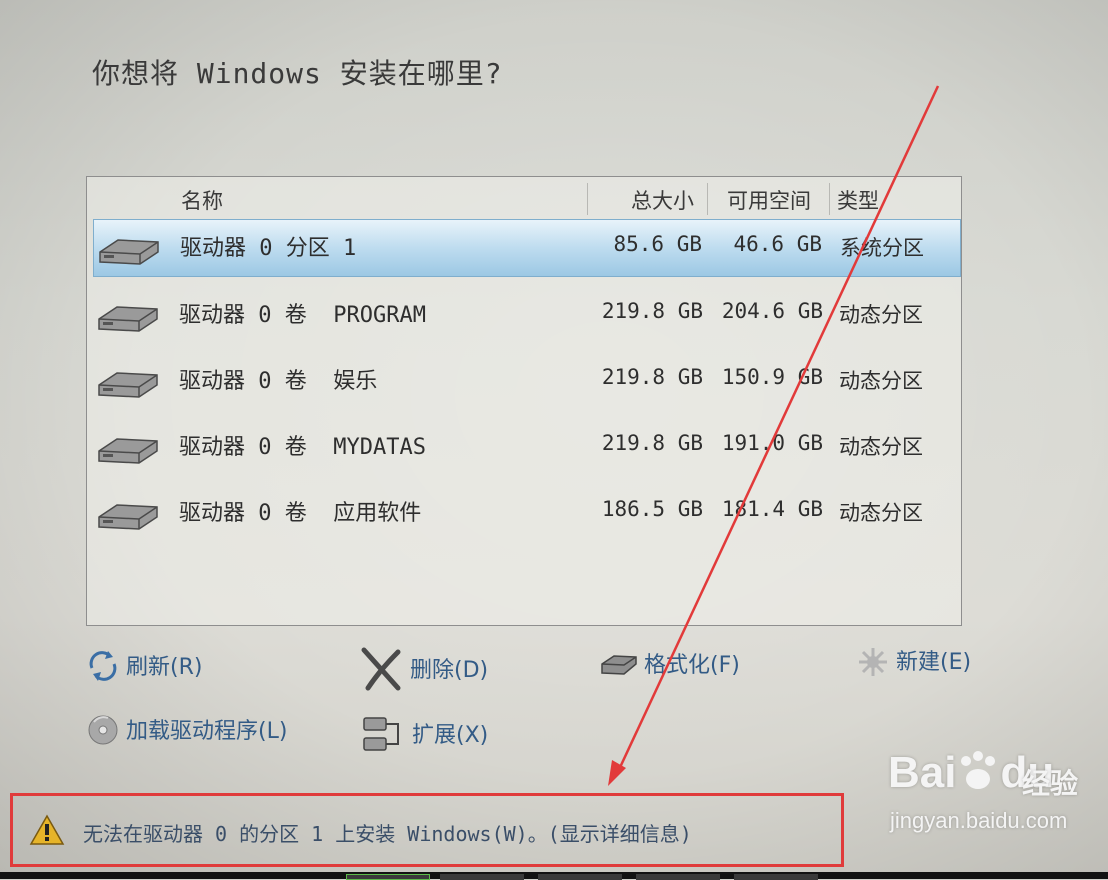 The image size is (1108, 880). Describe the element at coordinates (873, 662) in the screenshot. I see `new-sparkle-icon` at that location.